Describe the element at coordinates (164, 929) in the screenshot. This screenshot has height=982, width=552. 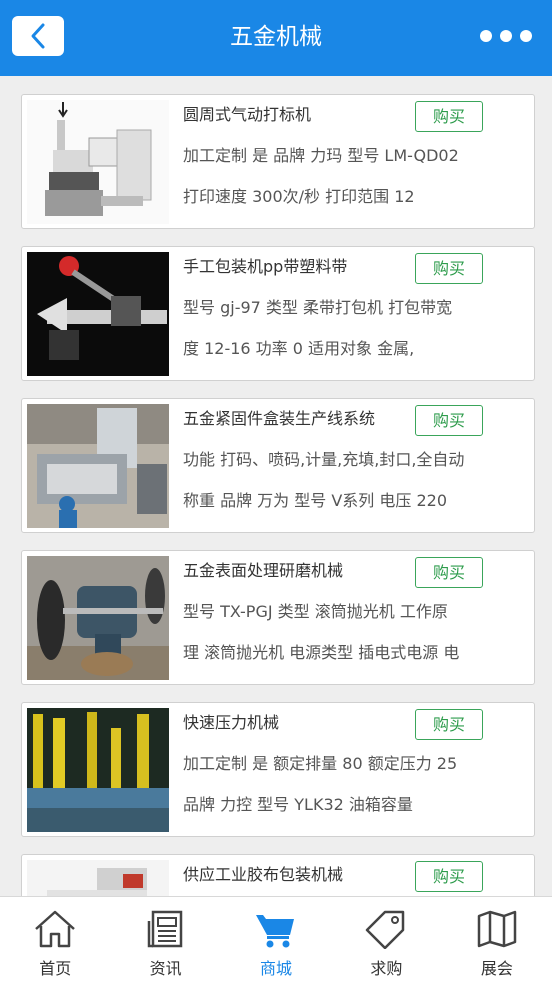
I see `news-icon` at that location.